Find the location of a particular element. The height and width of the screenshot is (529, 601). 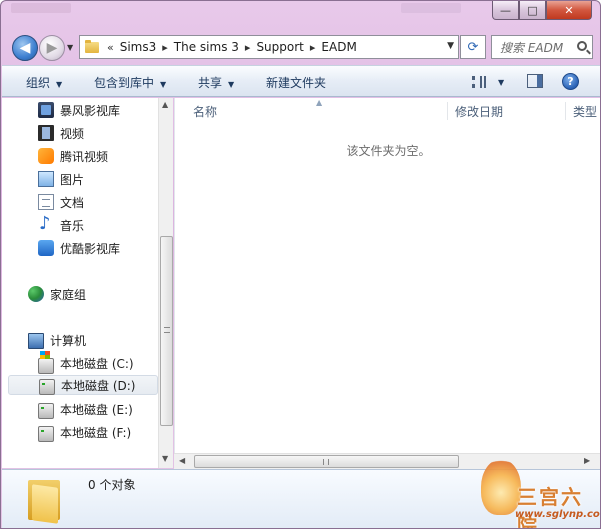

breadcrumb-the-sims-3: The sims 3 is located at coordinates (206, 47).